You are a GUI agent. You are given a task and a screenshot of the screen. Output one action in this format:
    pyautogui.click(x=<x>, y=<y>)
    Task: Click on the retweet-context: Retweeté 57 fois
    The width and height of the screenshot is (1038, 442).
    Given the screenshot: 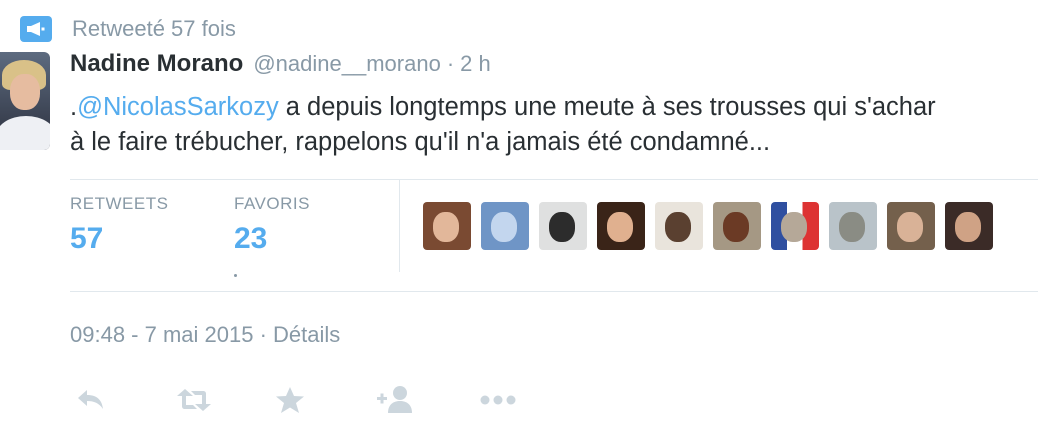 What is the action you would take?
    pyautogui.click(x=128, y=29)
    